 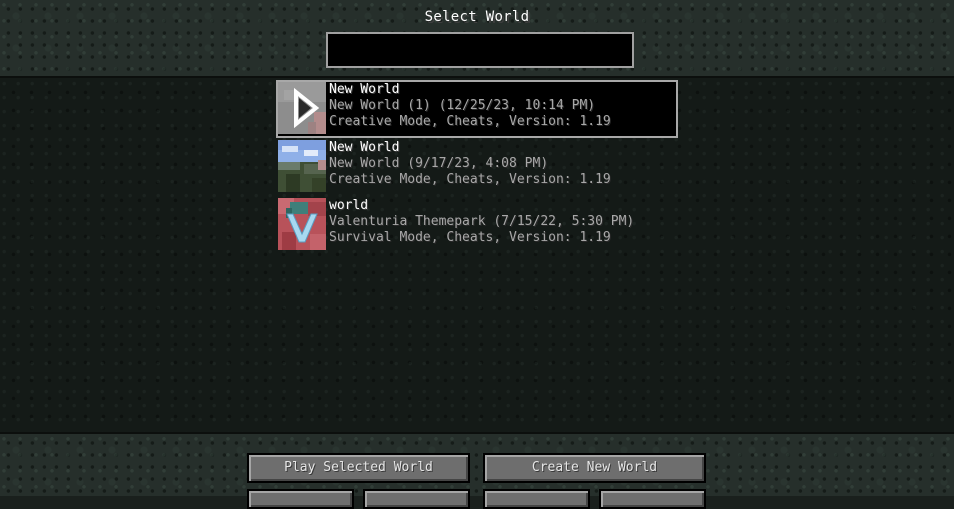 I want to click on cancel-button, so click(x=652, y=499).